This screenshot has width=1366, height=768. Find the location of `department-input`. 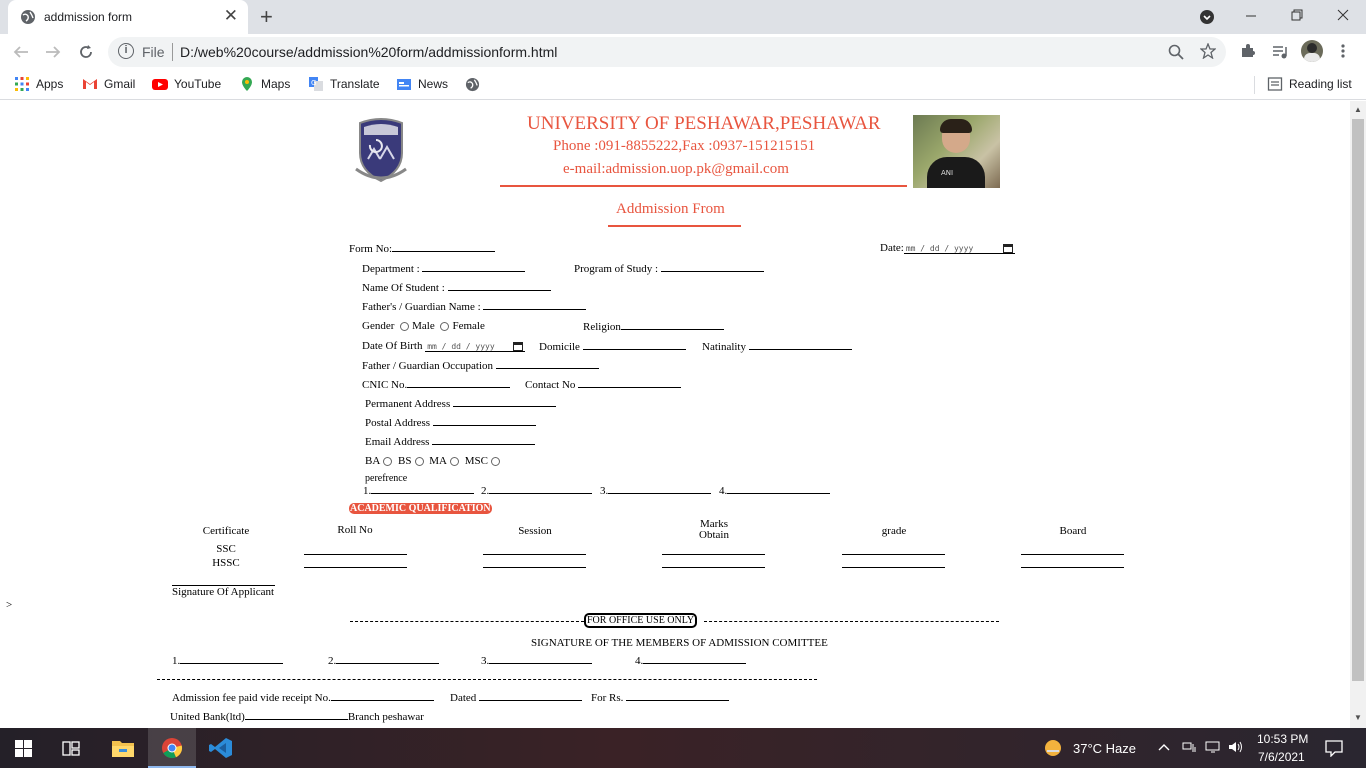

department-input is located at coordinates (474, 267).